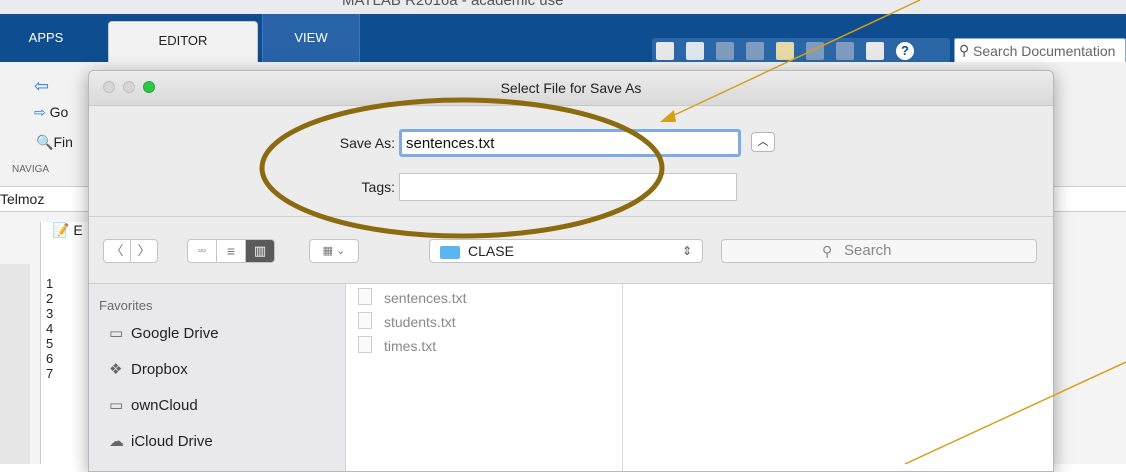 This screenshot has height=472, width=1126. I want to click on grid-icon: ▫▫, so click(202, 251).